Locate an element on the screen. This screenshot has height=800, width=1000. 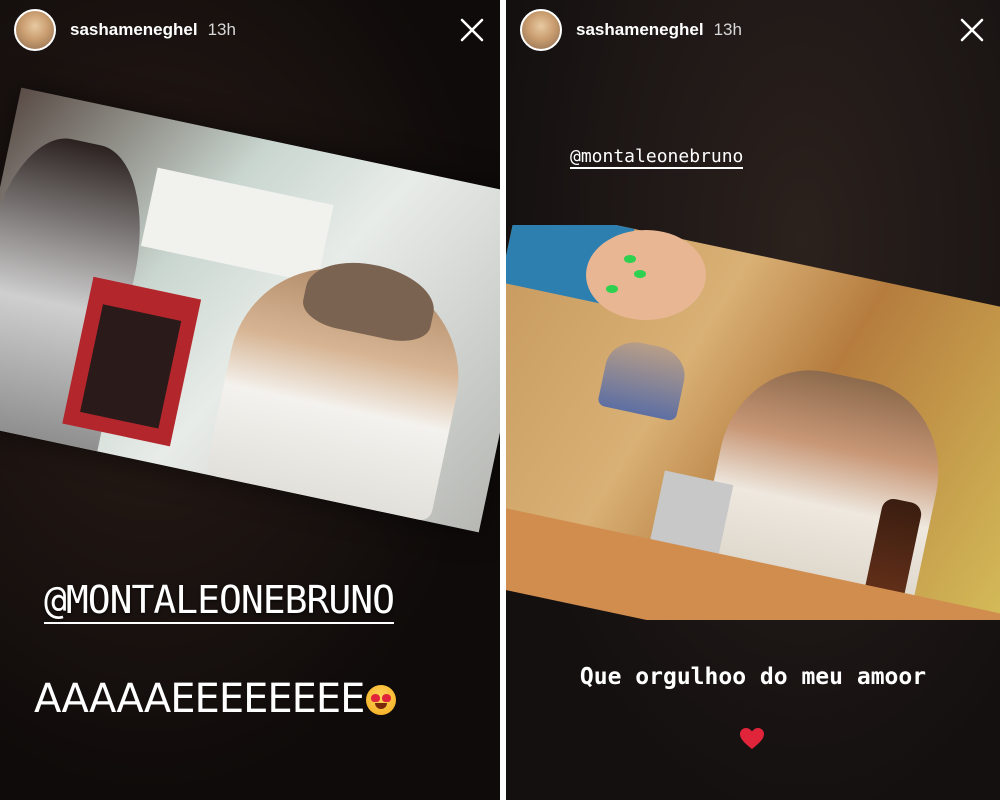
mention-sticker: @MONTALEONEBRUNO is located at coordinates (219, 601).